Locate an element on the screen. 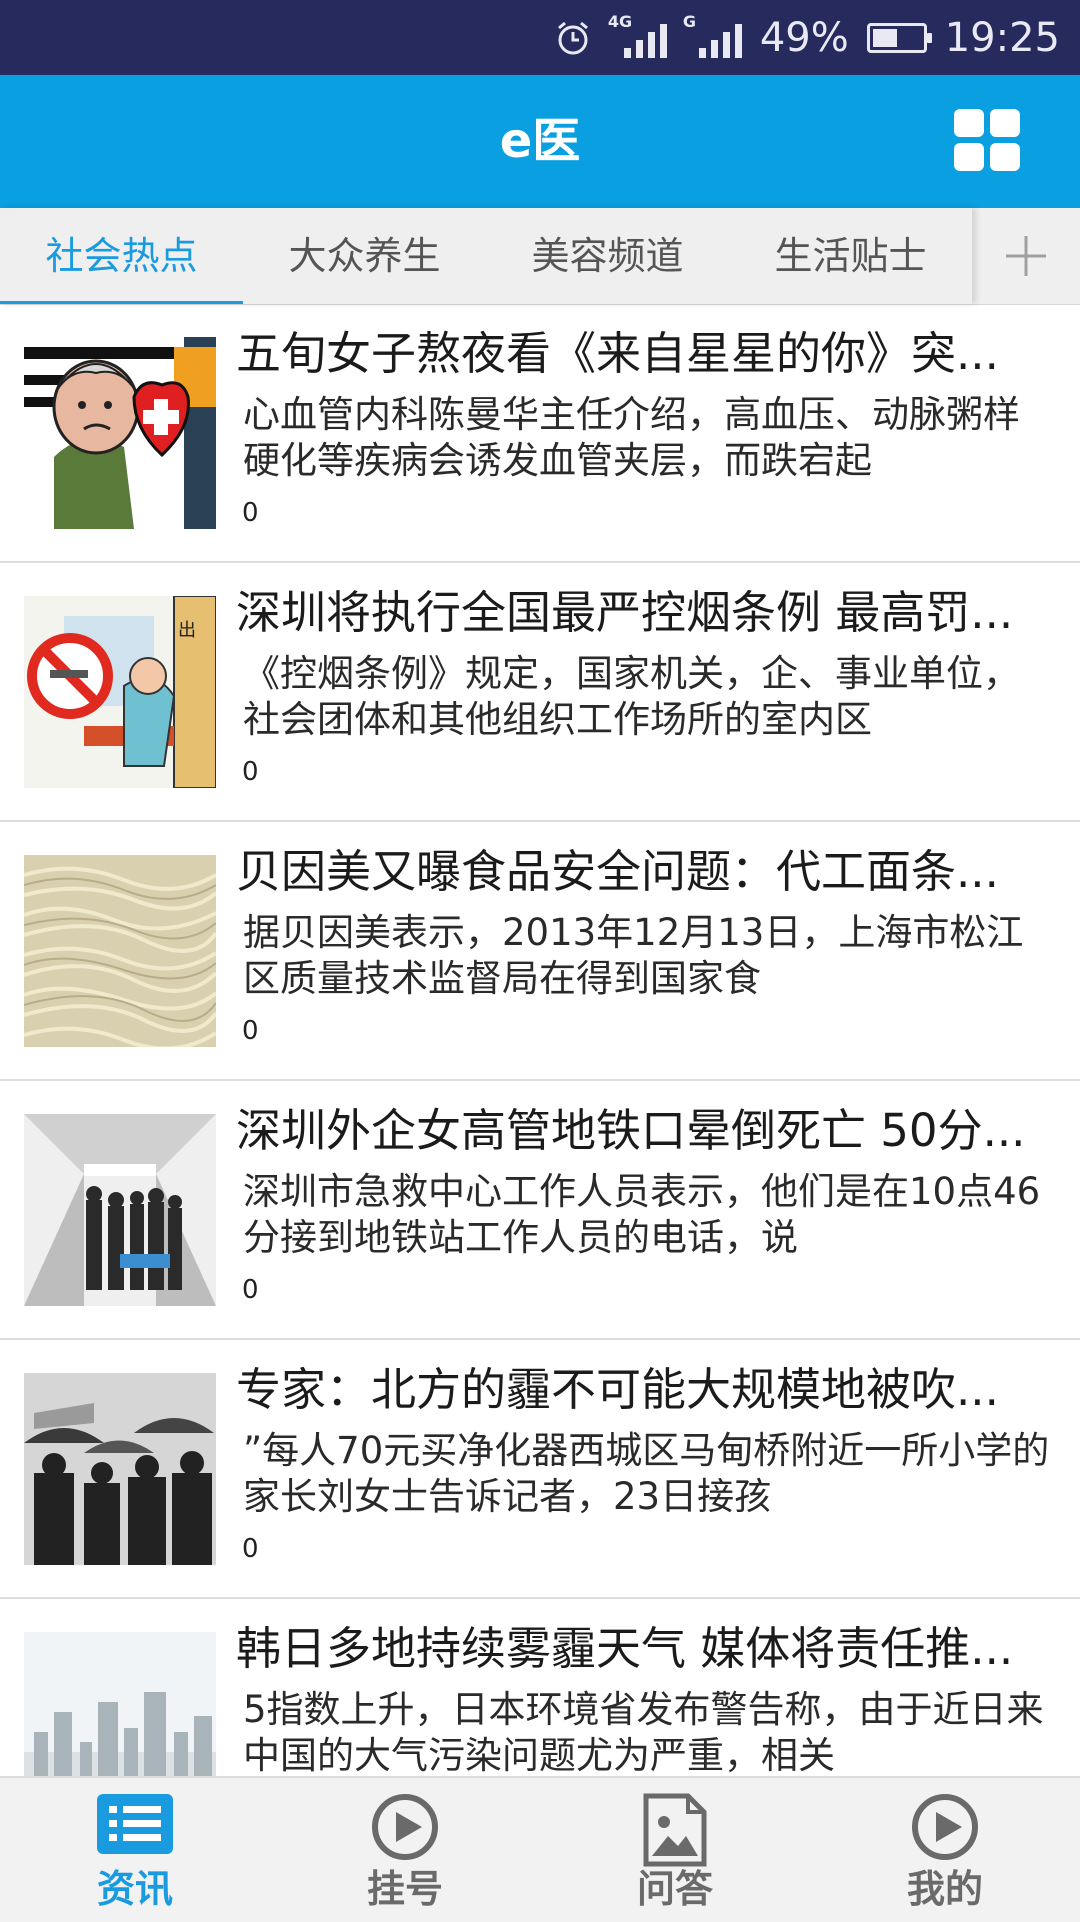  nav-label: 资讯 is located at coordinates (134, 1889).